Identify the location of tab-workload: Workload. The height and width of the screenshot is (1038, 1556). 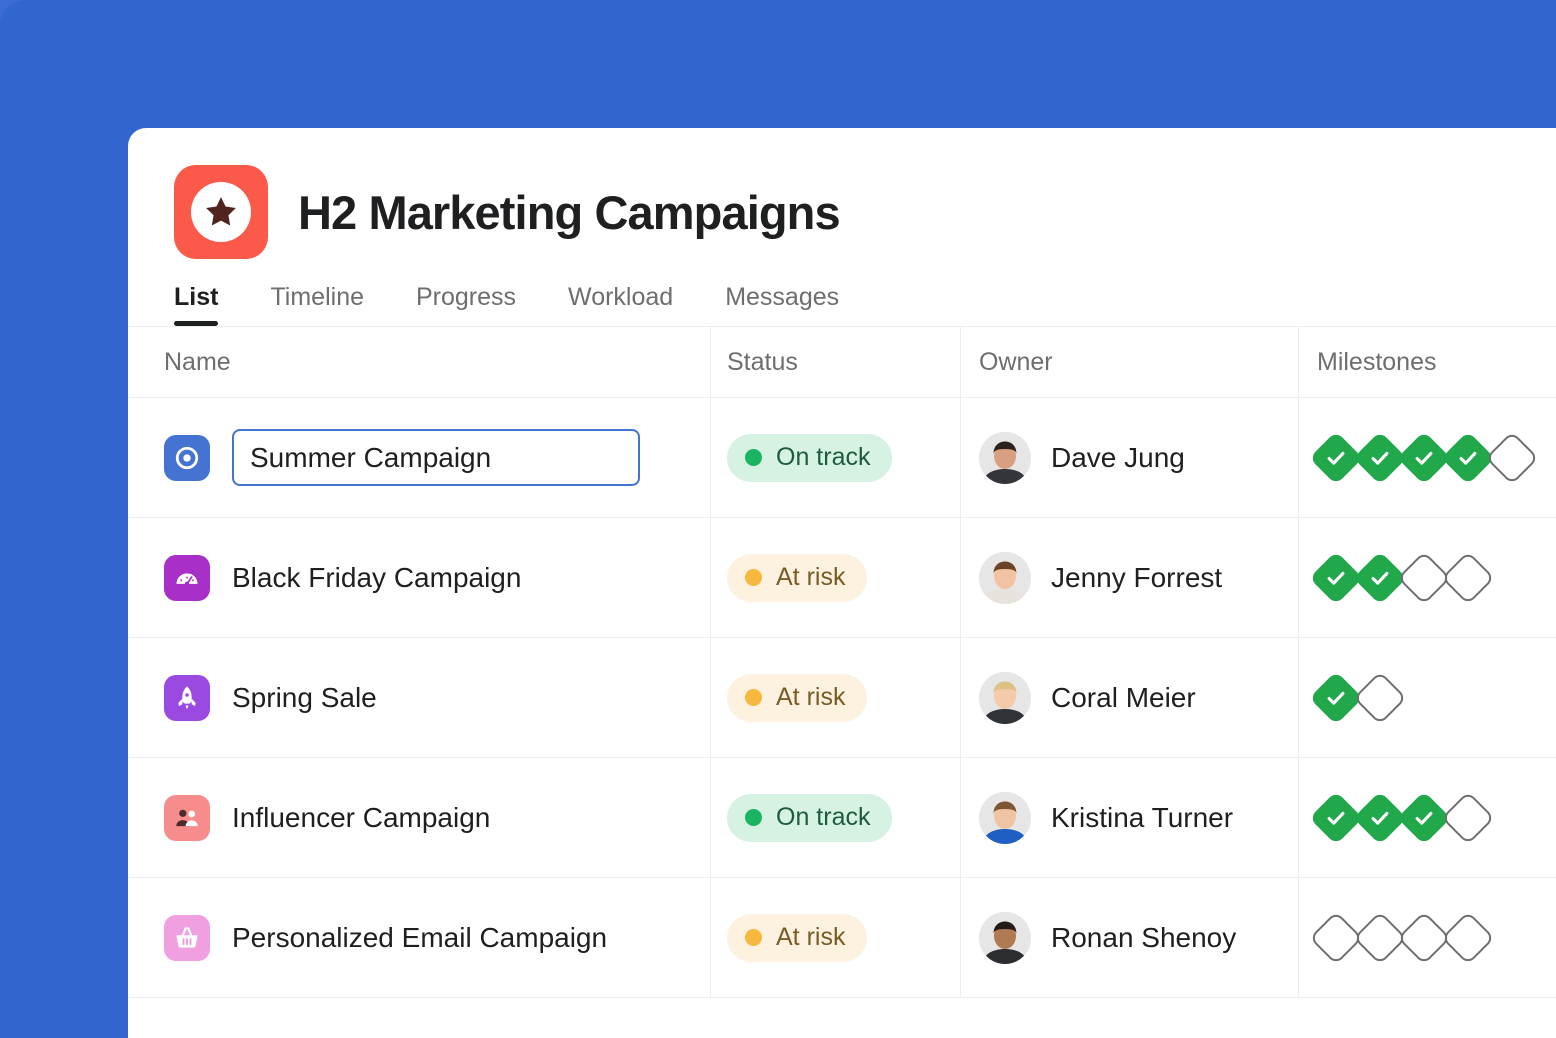
(620, 304).